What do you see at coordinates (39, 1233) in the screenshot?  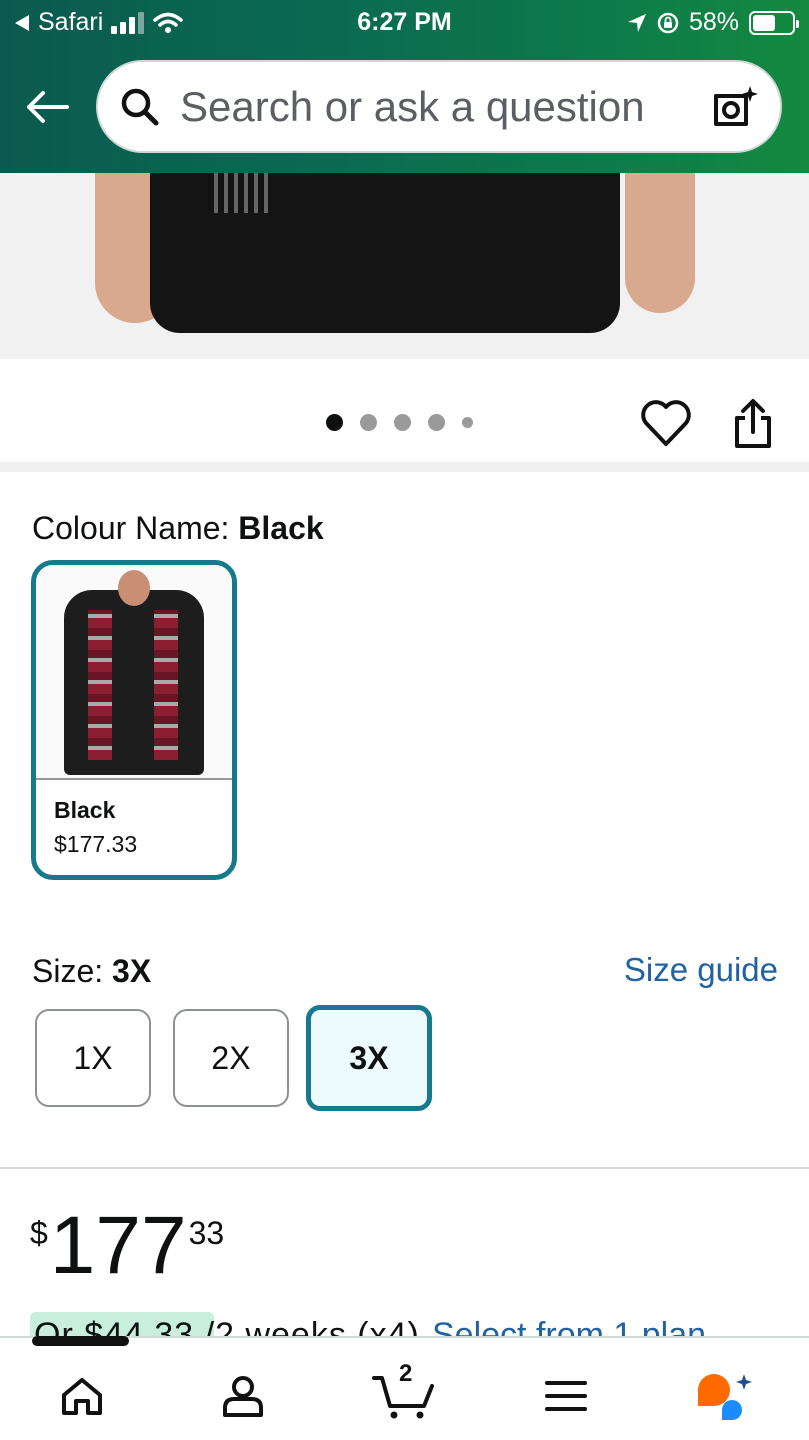 I see `price-currency: $` at bounding box center [39, 1233].